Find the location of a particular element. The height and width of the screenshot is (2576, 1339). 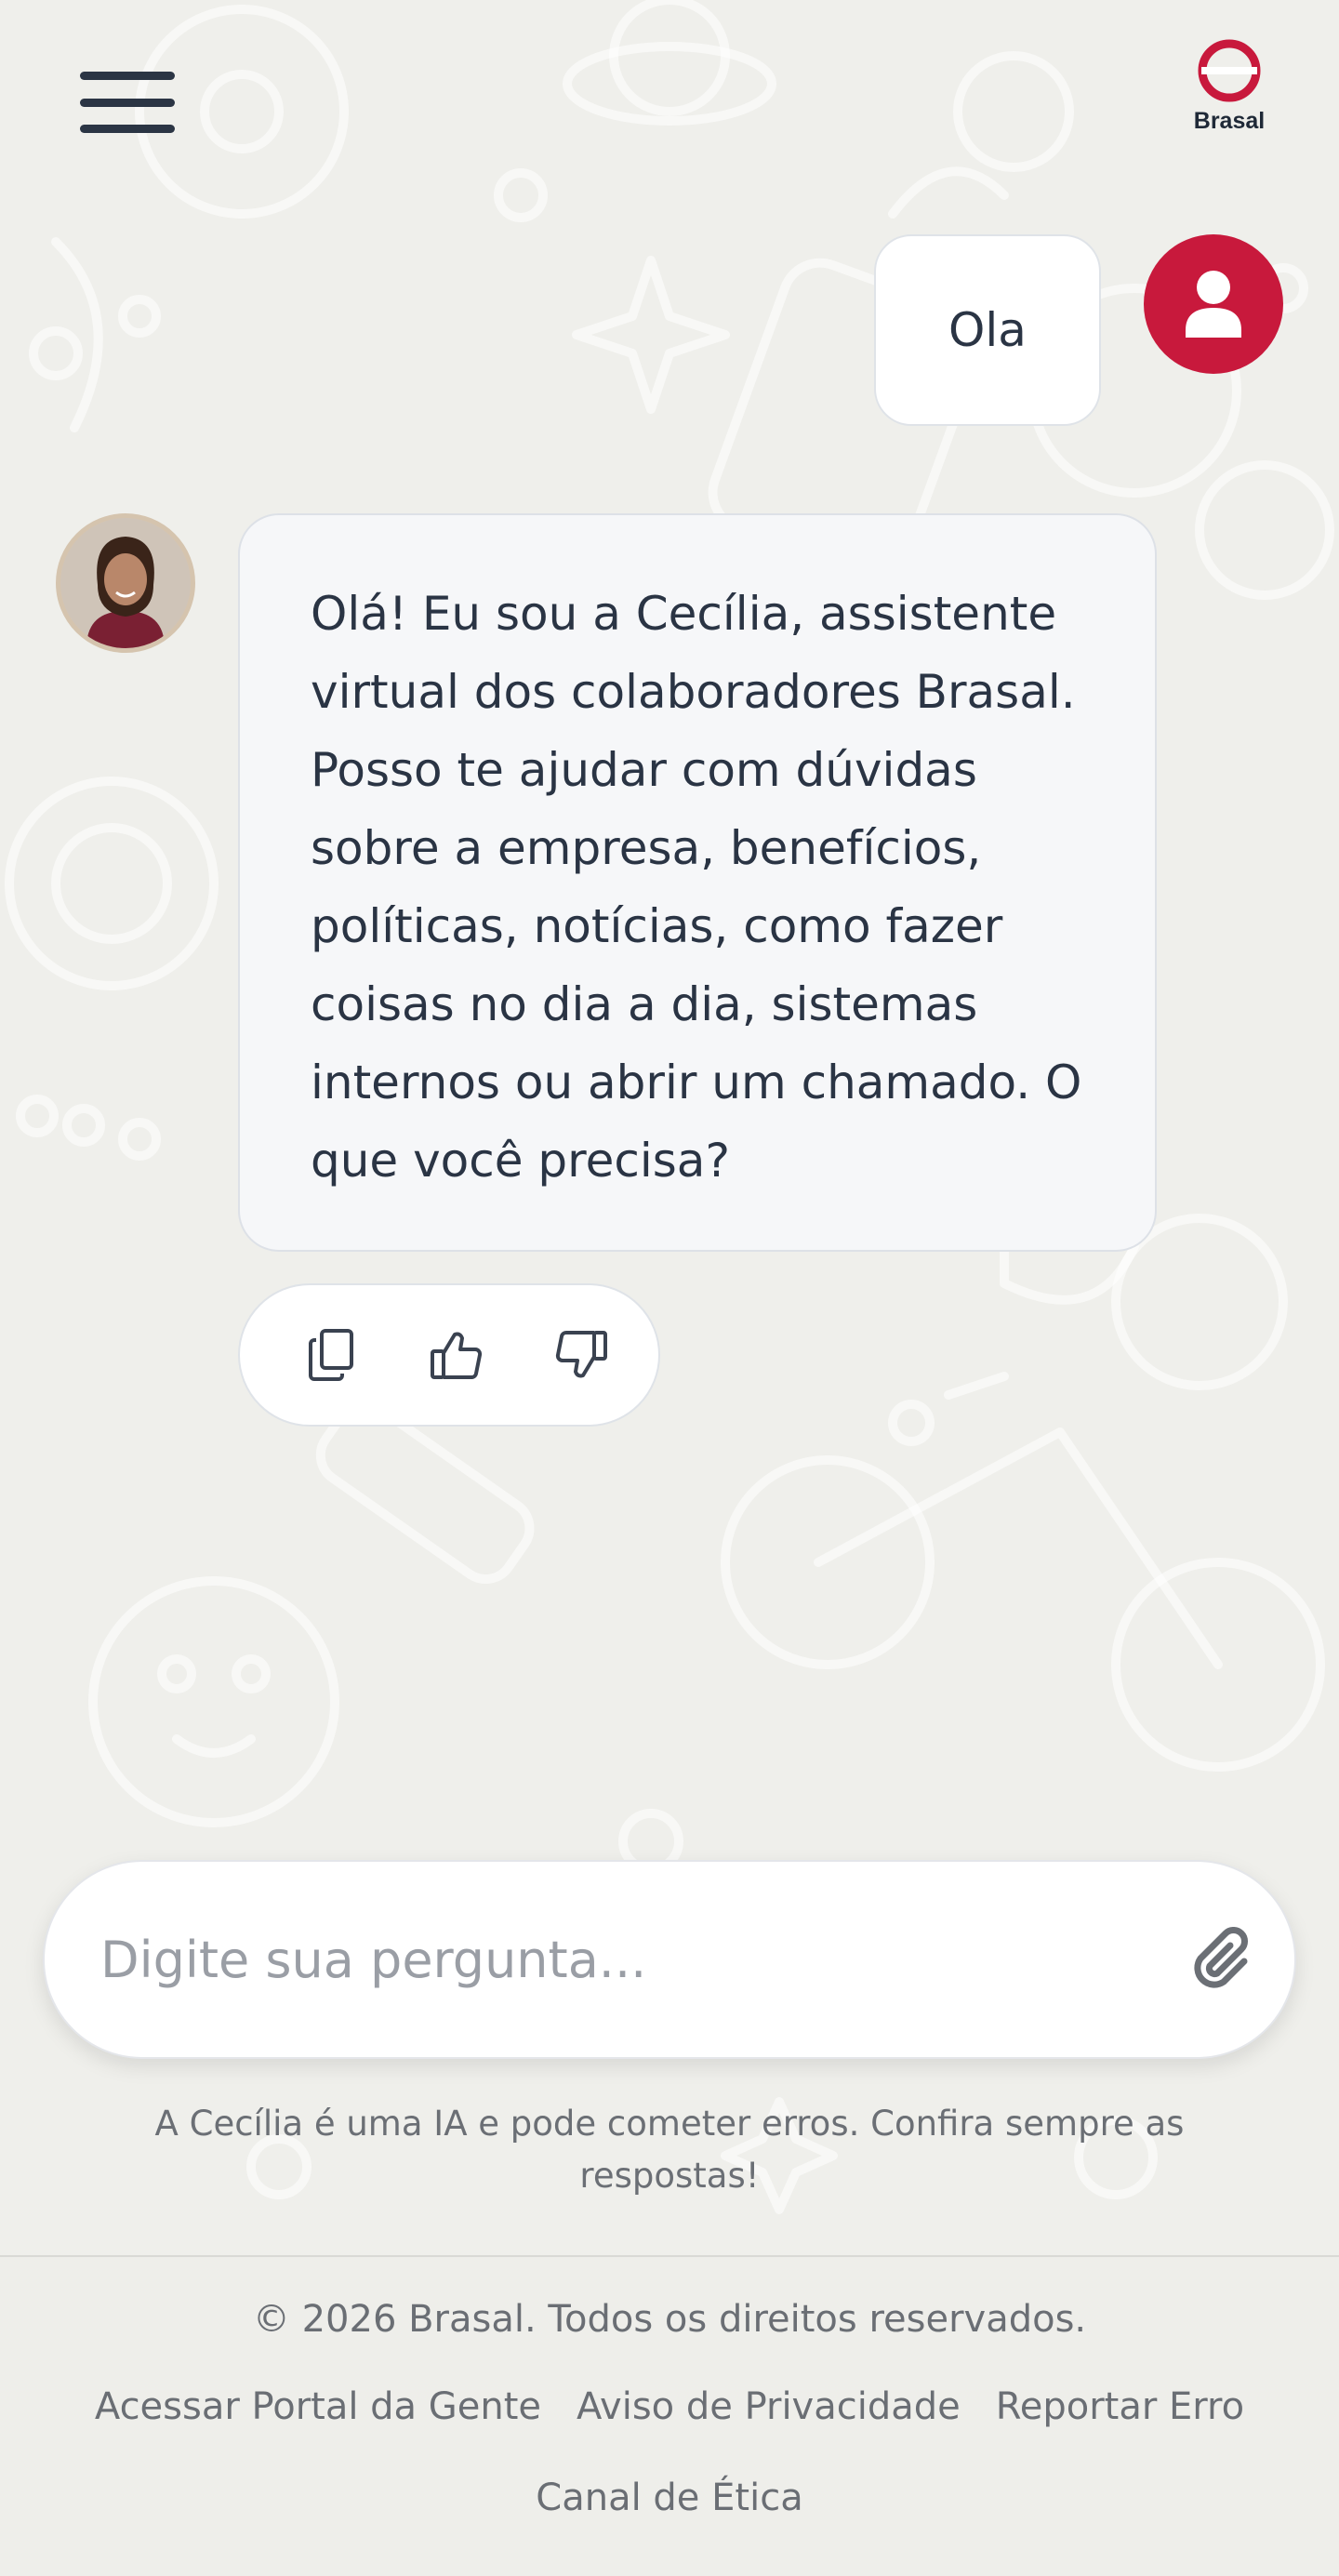

copy-button is located at coordinates (332, 1355).